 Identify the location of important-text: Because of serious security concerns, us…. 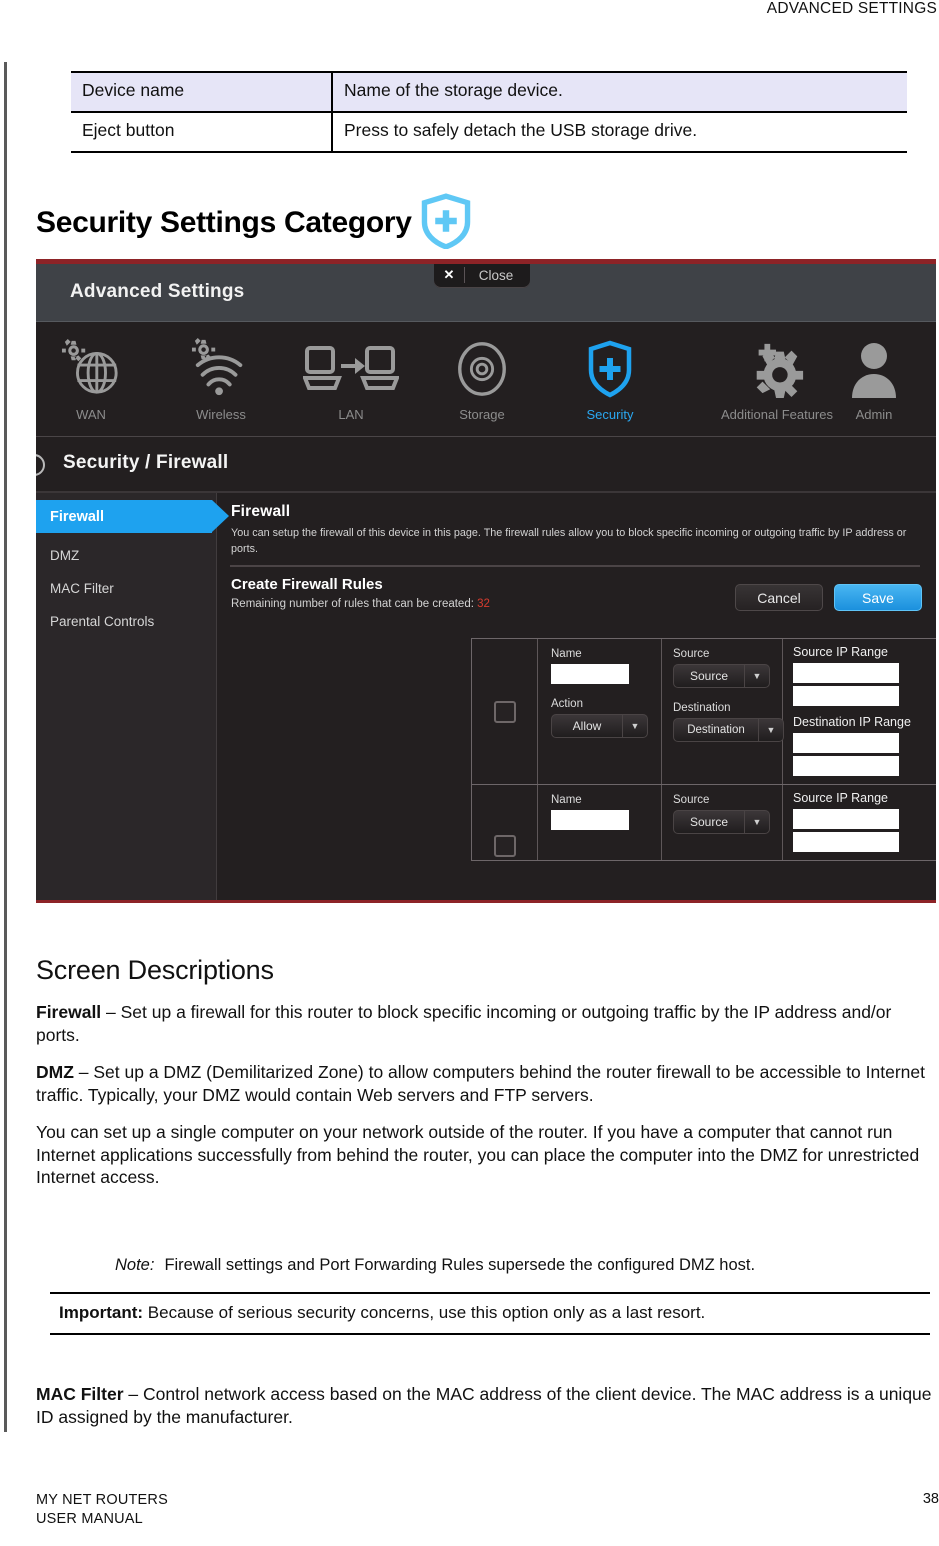
(424, 1312).